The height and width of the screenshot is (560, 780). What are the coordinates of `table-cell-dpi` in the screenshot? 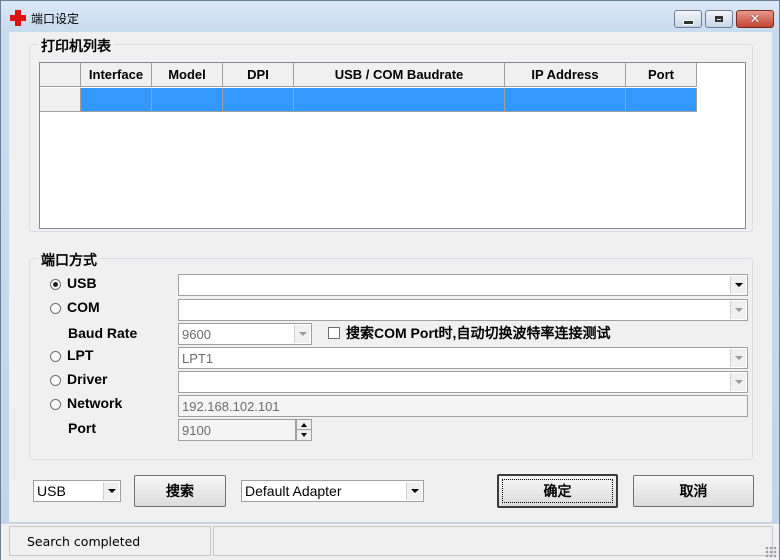 It's located at (258, 100).